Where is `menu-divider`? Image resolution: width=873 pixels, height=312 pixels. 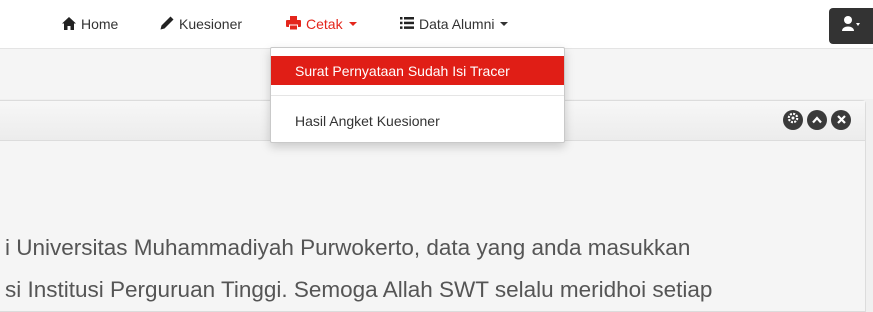 menu-divider is located at coordinates (417, 95).